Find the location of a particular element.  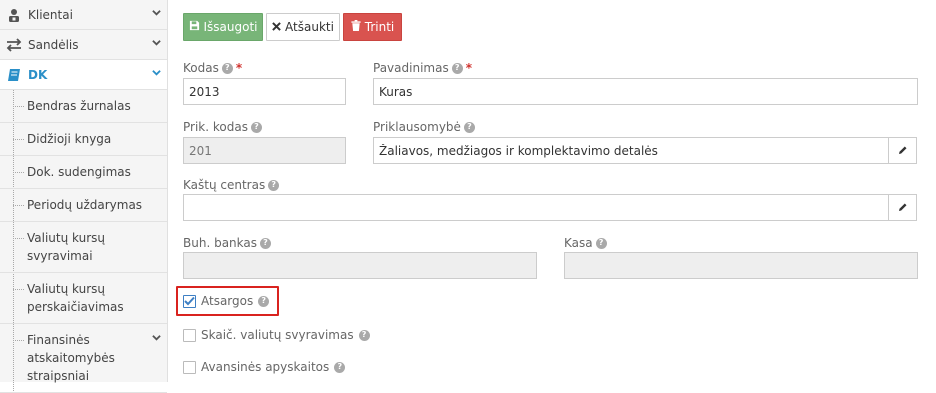

priklausomybe-label: Priklausomybė ? is located at coordinates (424, 127).